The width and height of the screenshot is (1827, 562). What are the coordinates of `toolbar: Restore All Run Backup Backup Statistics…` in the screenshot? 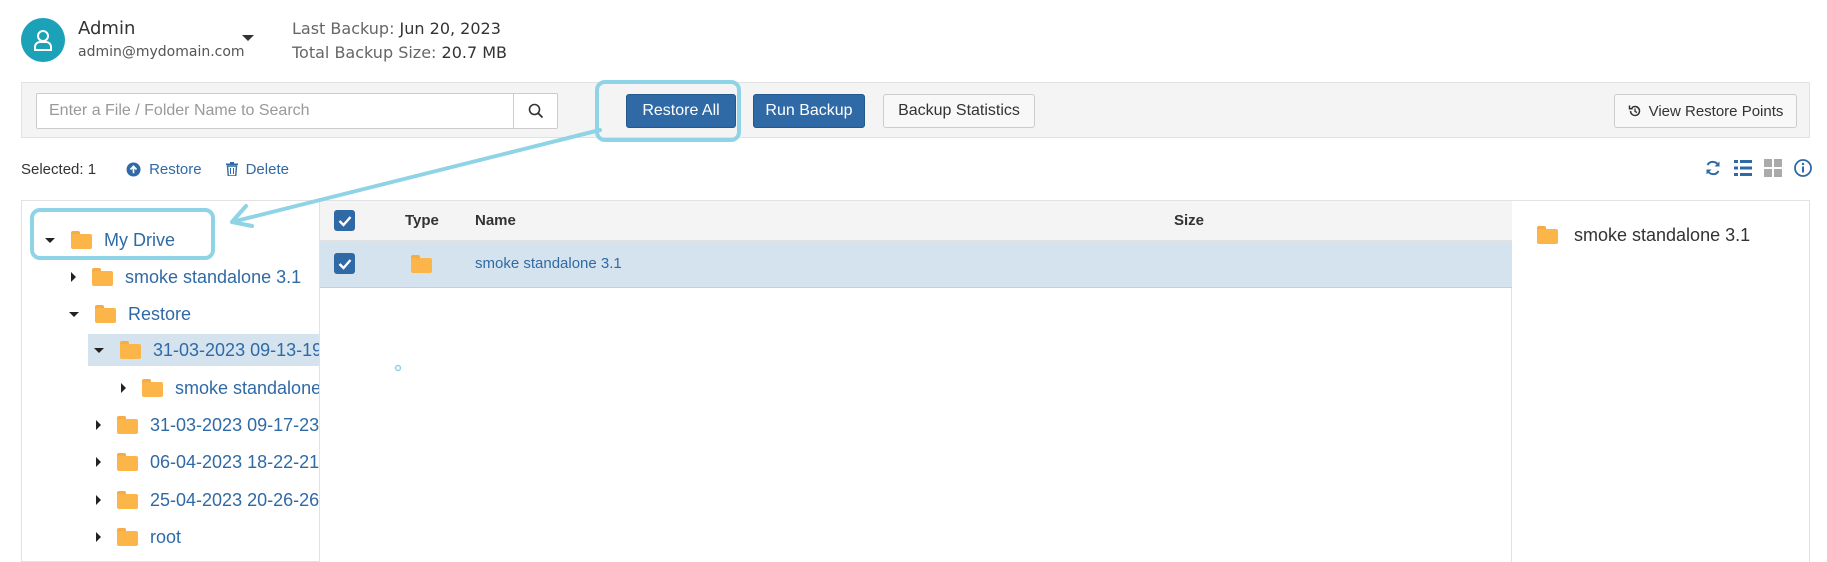 It's located at (915, 110).